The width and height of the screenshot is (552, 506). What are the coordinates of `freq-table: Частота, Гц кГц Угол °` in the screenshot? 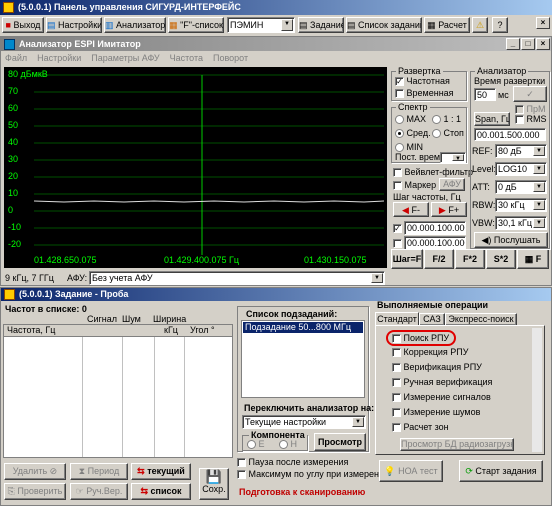 It's located at (118, 391).